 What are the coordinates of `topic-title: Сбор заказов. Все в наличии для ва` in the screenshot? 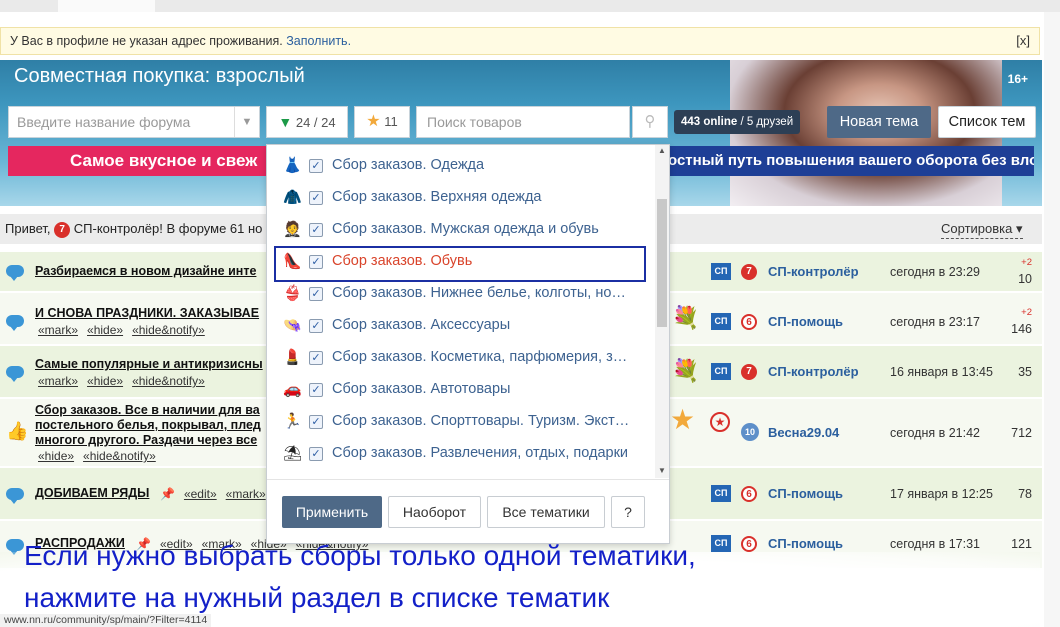 It's located at (147, 410).